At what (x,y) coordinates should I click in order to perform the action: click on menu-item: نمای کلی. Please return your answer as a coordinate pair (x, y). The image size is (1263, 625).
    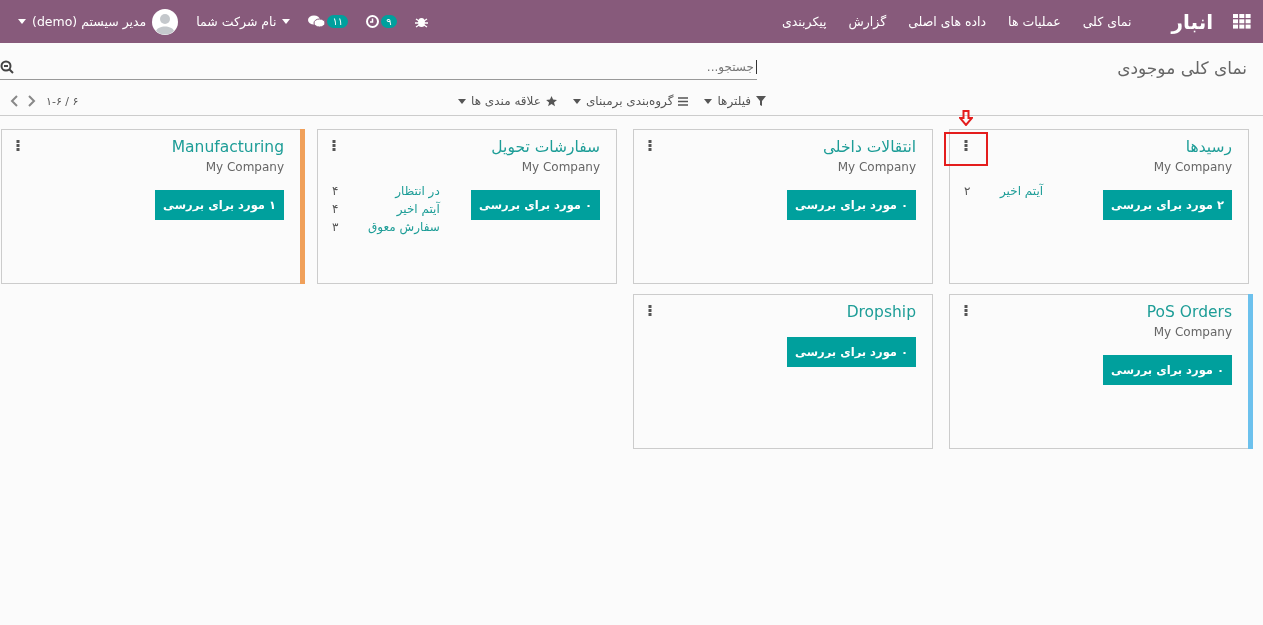
    Looking at the image, I should click on (1107, 21).